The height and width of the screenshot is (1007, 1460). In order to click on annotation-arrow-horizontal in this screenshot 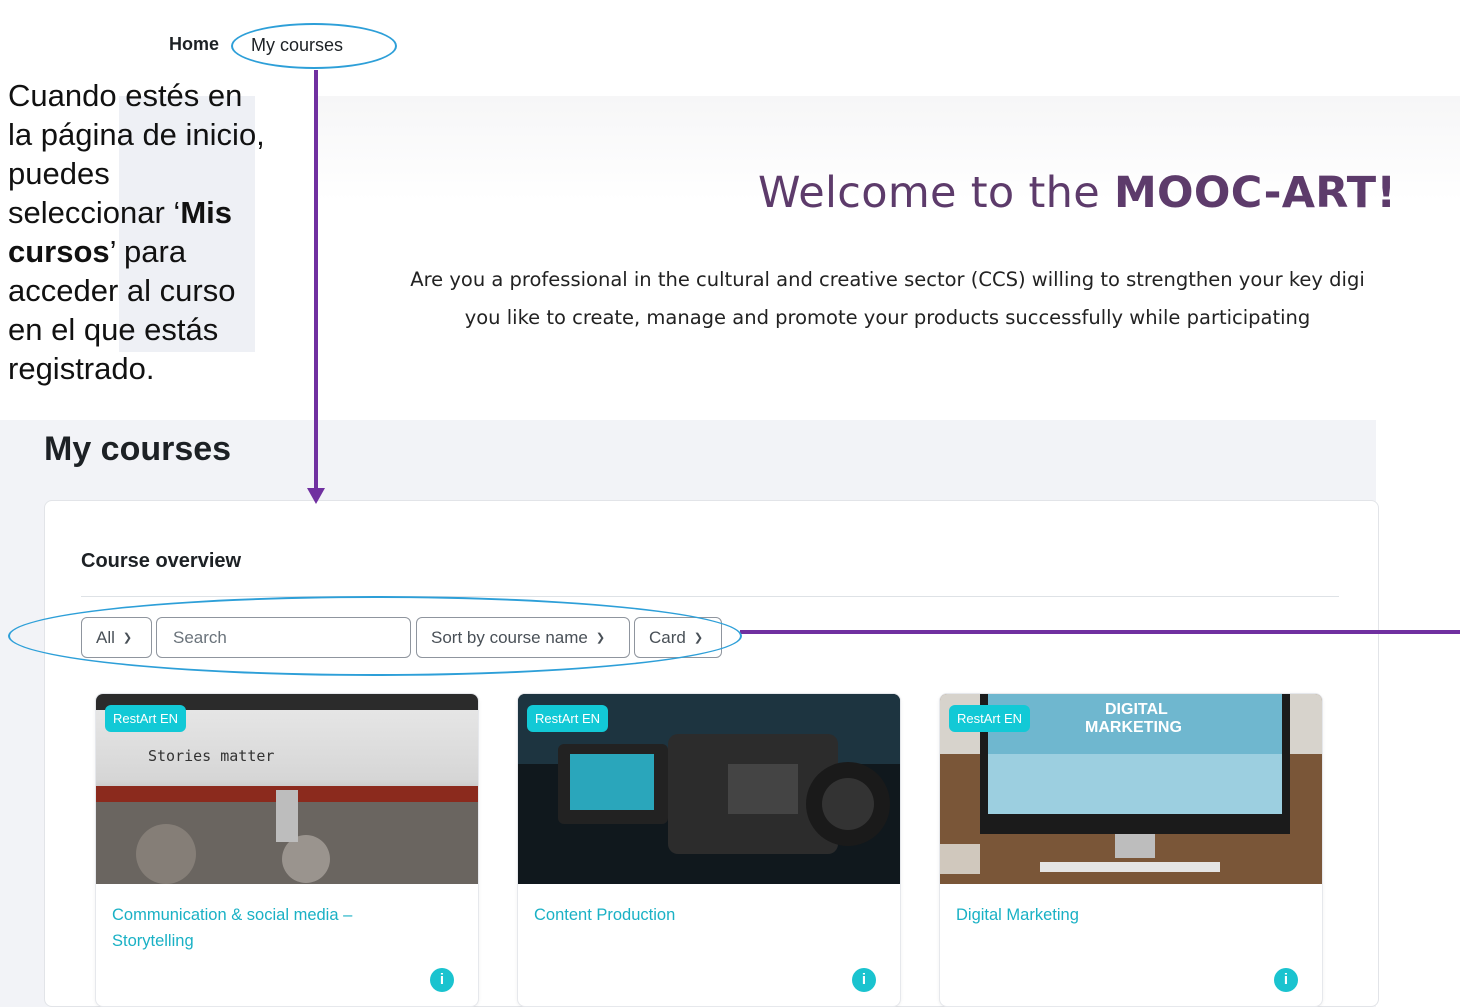, I will do `click(1100, 632)`.